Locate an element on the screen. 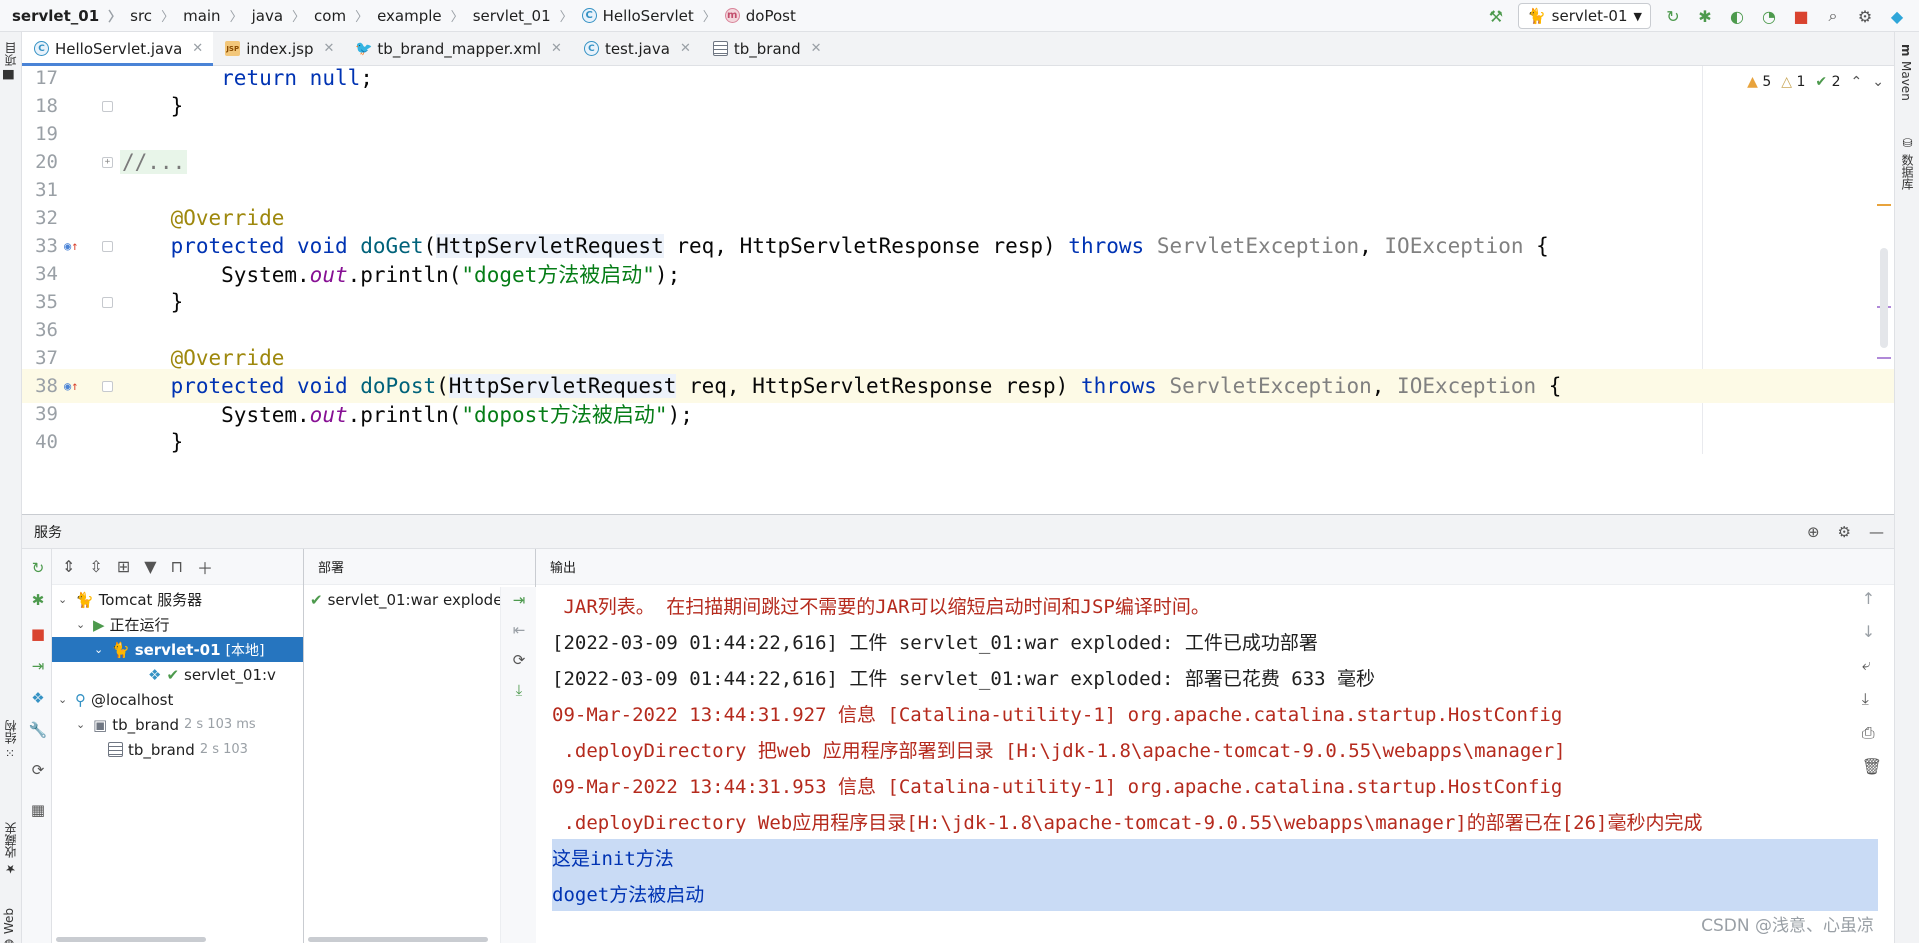 This screenshot has width=1919, height=943. deployment-item: ✔ servlet_01:war explode is located at coordinates (406, 599).